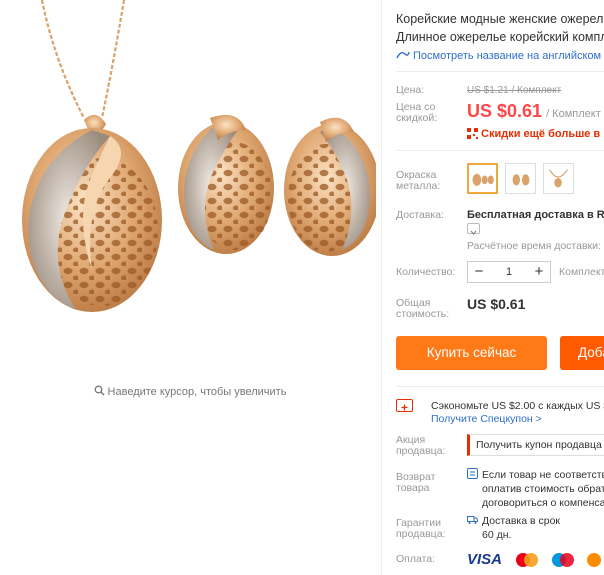  What do you see at coordinates (473, 229) in the screenshot?
I see `shipping-options-dropdown` at bounding box center [473, 229].